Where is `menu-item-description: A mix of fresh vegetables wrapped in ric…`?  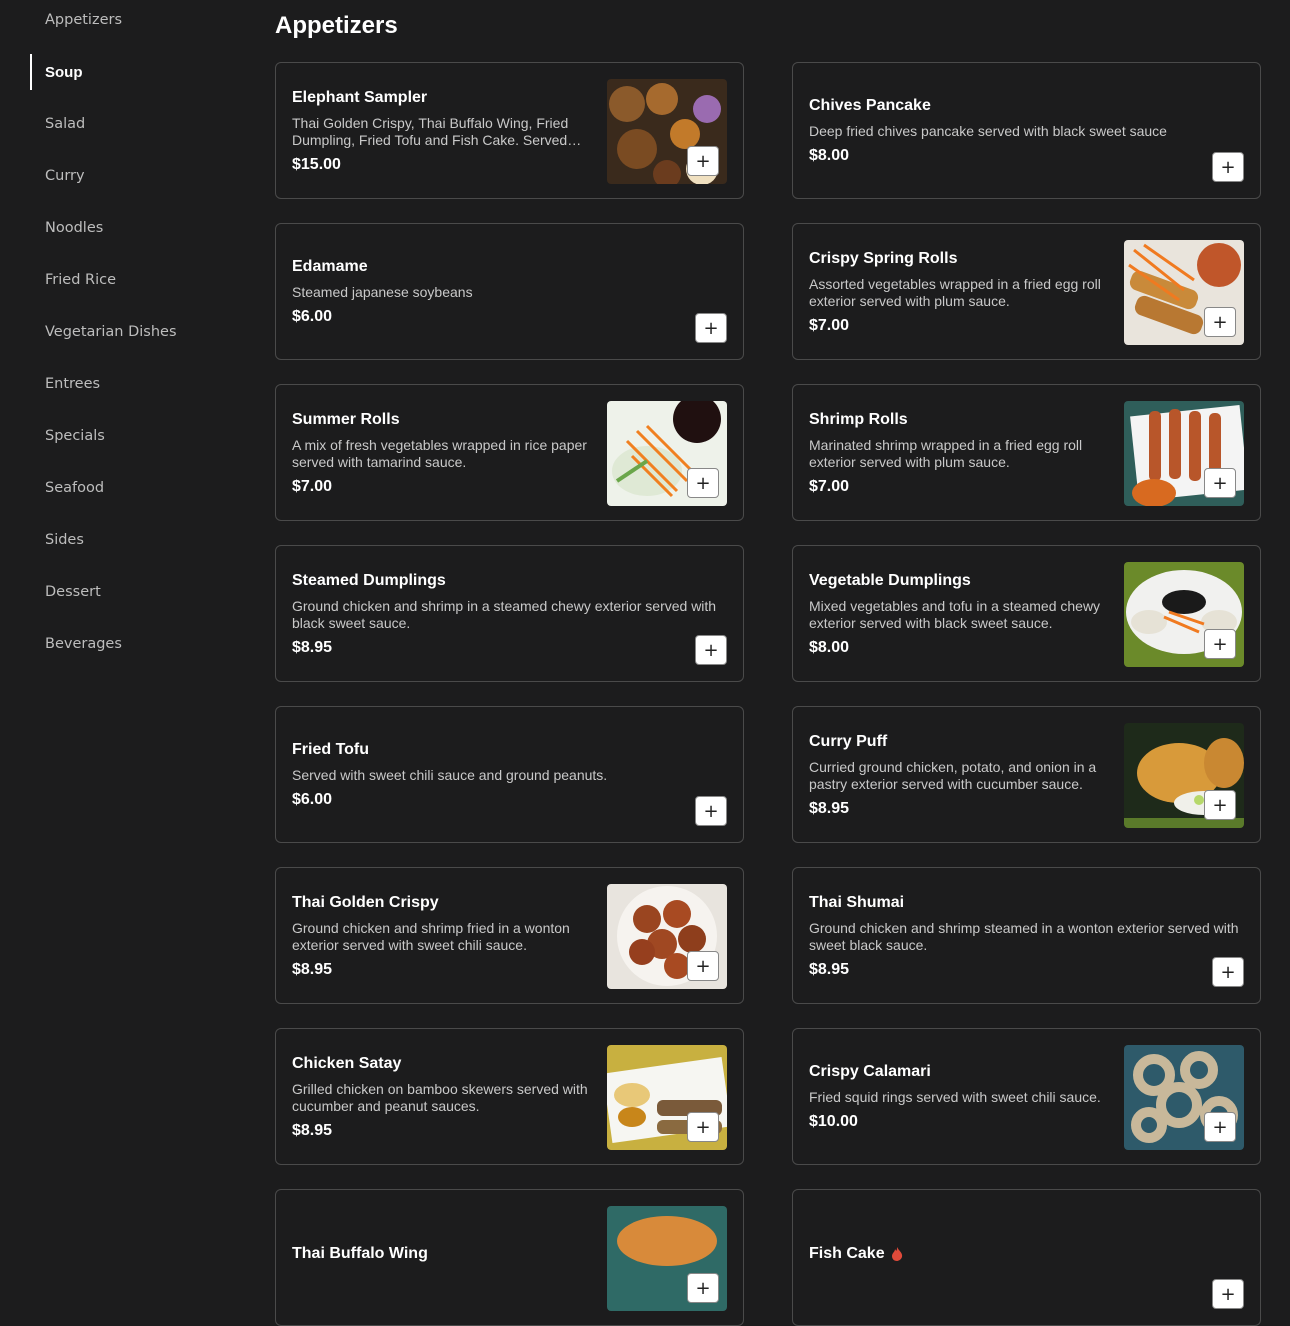 menu-item-description: A mix of fresh vegetables wrapped in ric… is located at coordinates (439, 453).